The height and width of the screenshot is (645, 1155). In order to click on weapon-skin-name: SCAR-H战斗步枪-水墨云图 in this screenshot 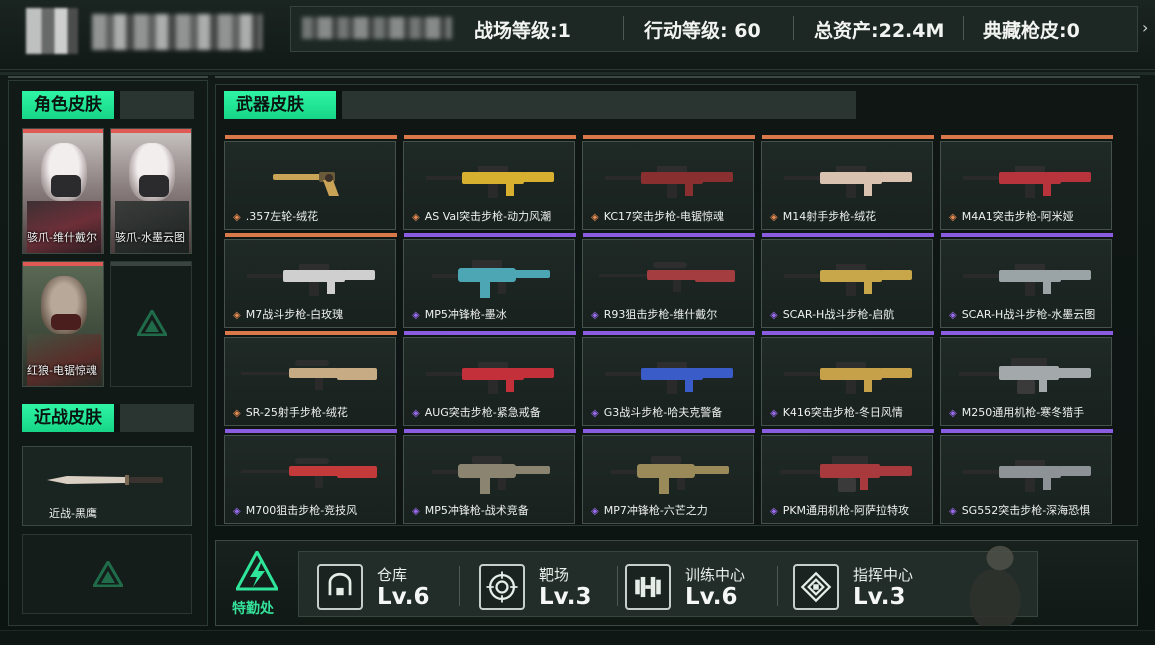, I will do `click(1028, 314)`.